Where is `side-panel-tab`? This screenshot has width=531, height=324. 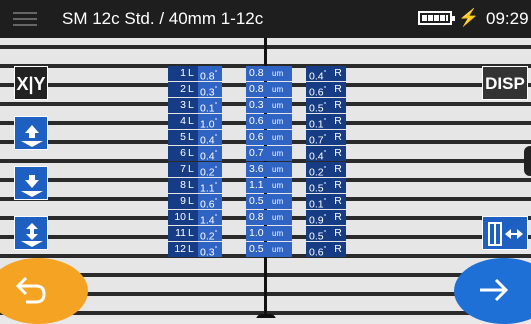 side-panel-tab is located at coordinates (527, 161).